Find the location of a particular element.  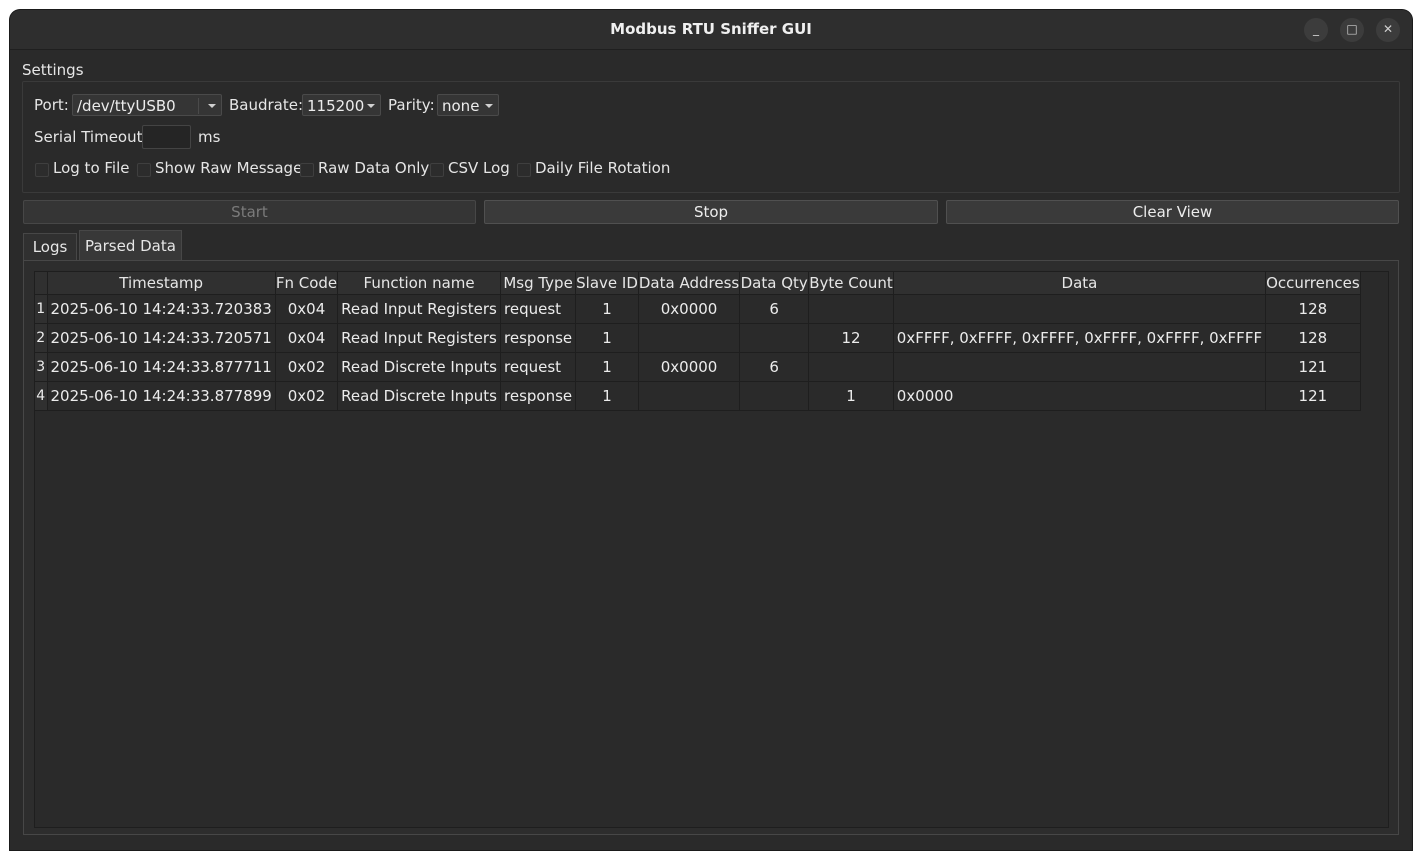

stop-button: Stop is located at coordinates (711, 212).